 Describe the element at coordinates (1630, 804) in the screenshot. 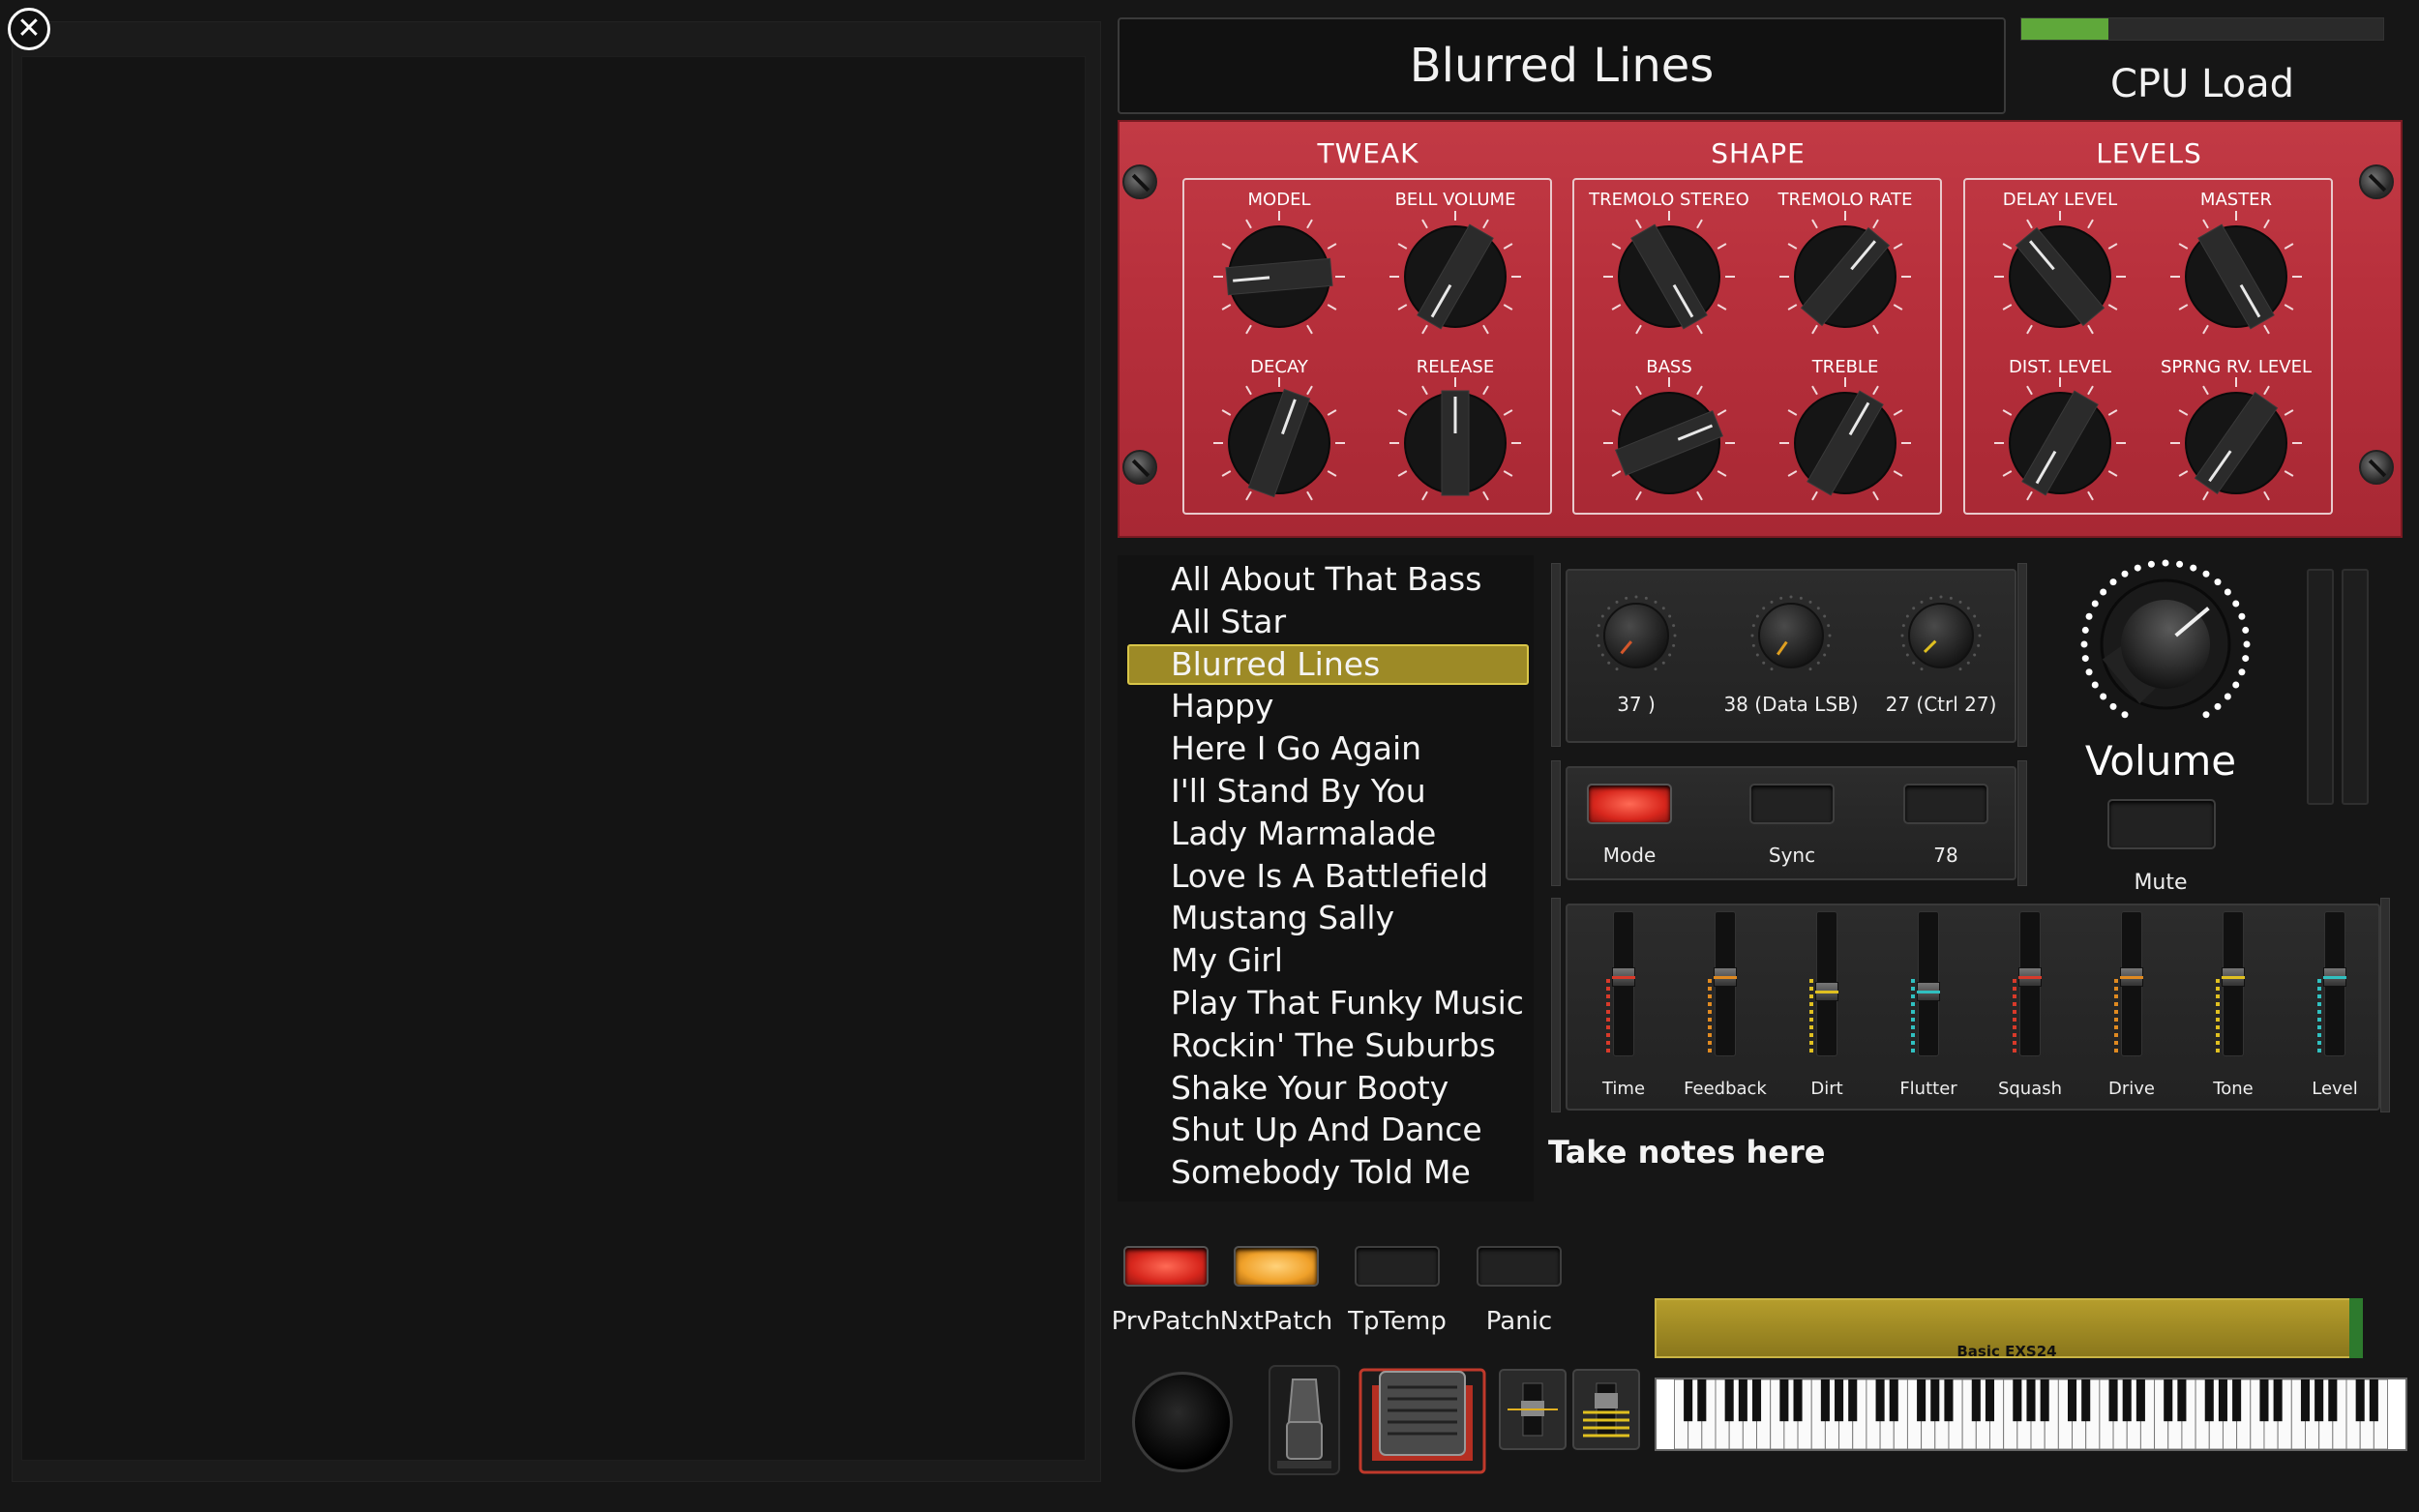

I see `toggle-button-mode` at that location.